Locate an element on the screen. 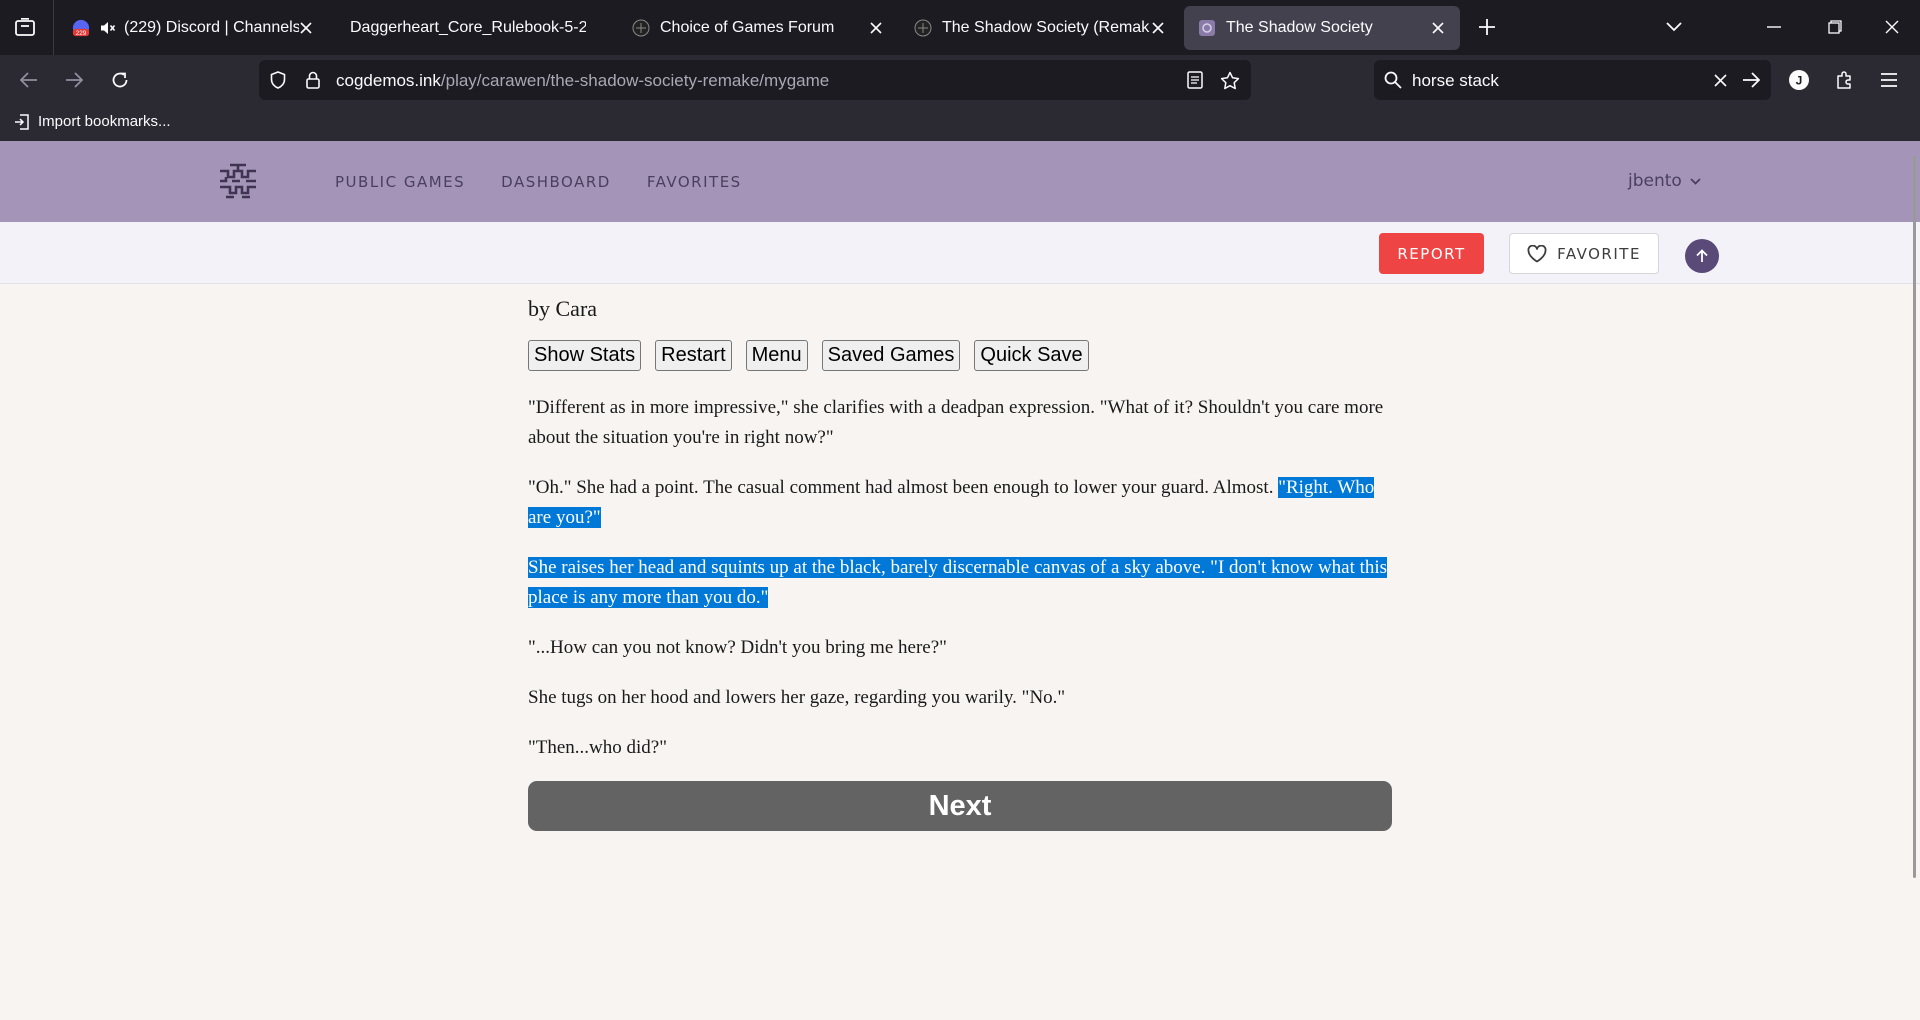 The image size is (1920, 1020). saved-games-button: Saved Games is located at coordinates (891, 355).